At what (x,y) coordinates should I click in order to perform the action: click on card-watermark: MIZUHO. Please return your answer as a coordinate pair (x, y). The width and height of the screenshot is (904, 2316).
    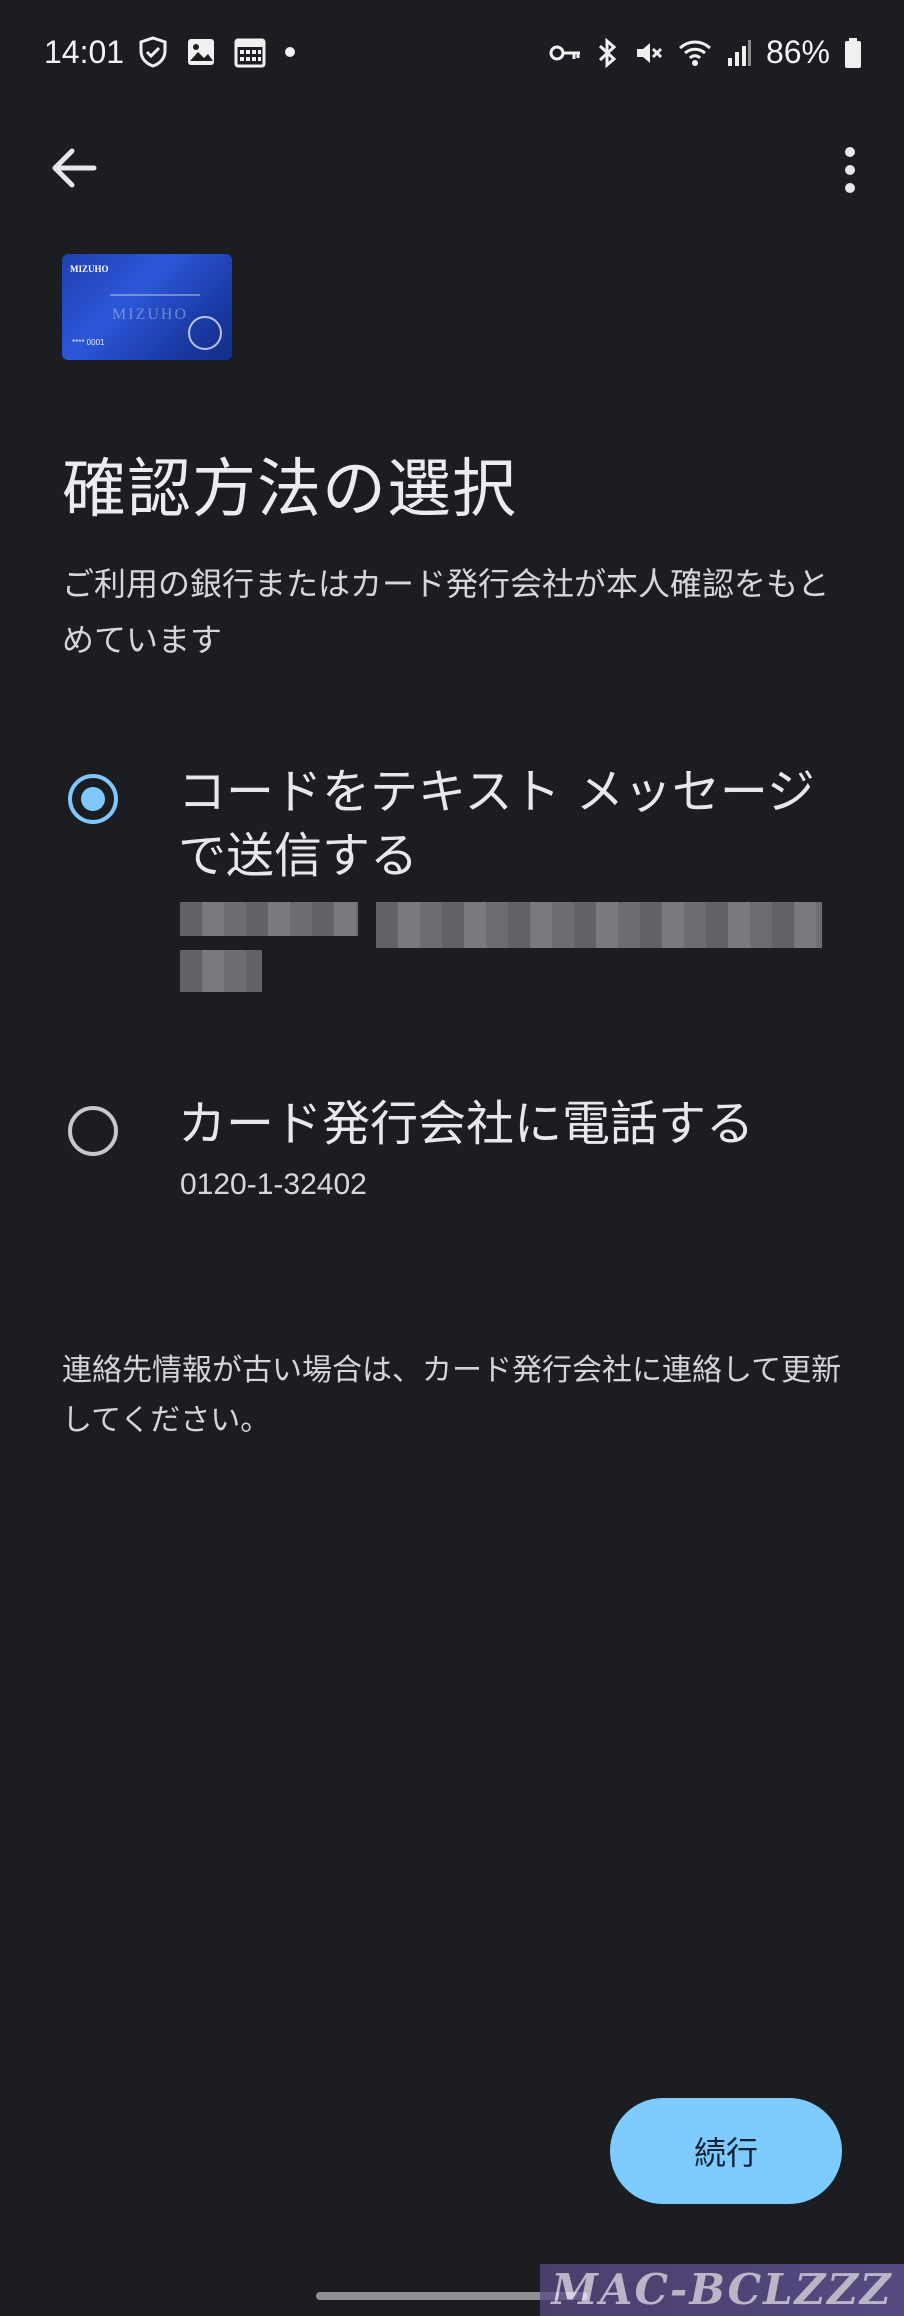
    Looking at the image, I should click on (150, 314).